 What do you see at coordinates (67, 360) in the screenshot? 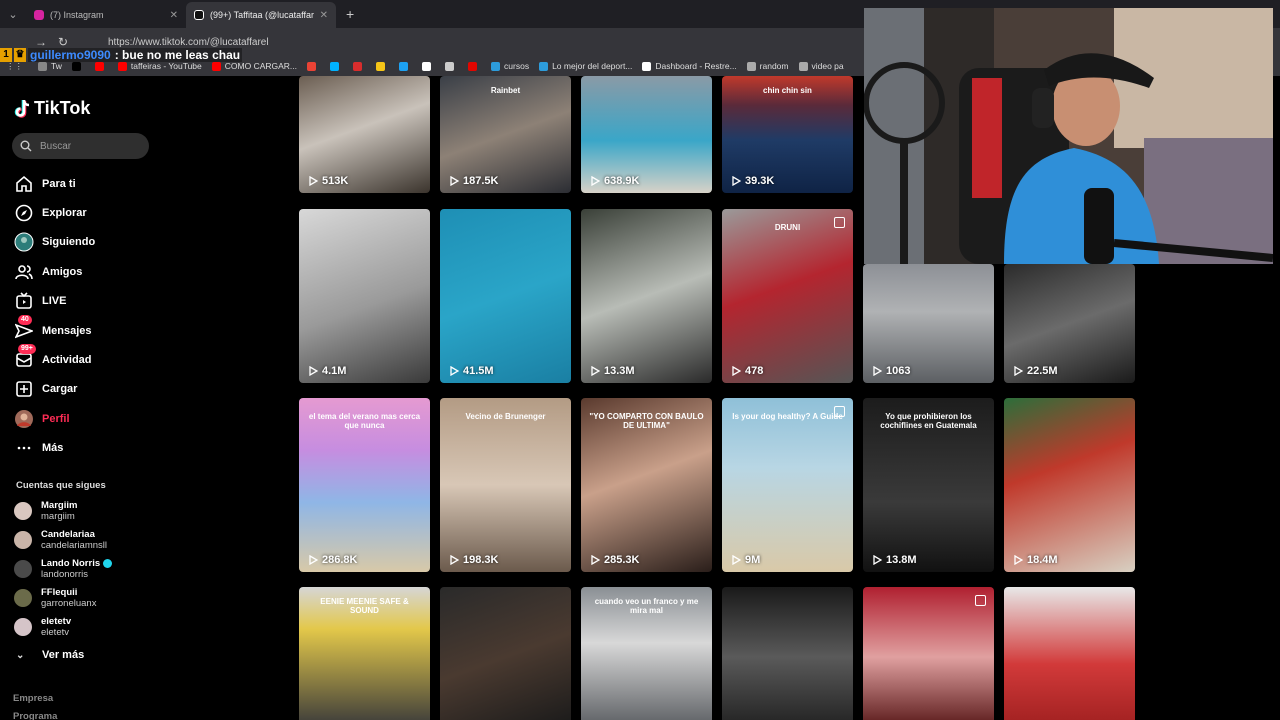
I see `nav-label: Actividad` at bounding box center [67, 360].